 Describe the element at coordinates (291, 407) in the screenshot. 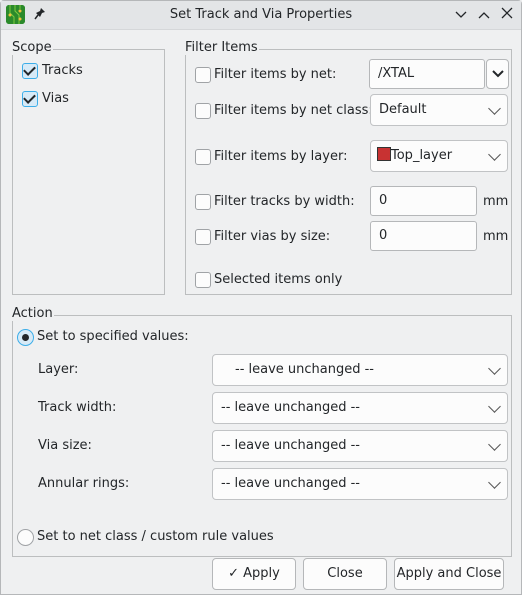

I see `track-width-value: -- leave unchanged --` at that location.